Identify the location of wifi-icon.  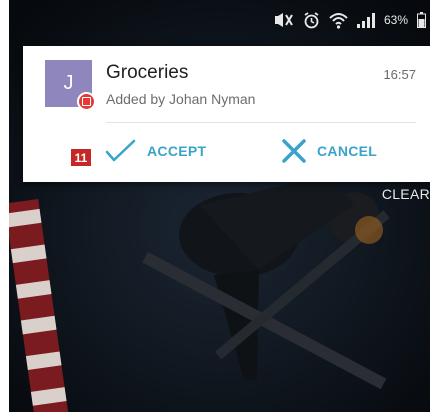
(338, 20).